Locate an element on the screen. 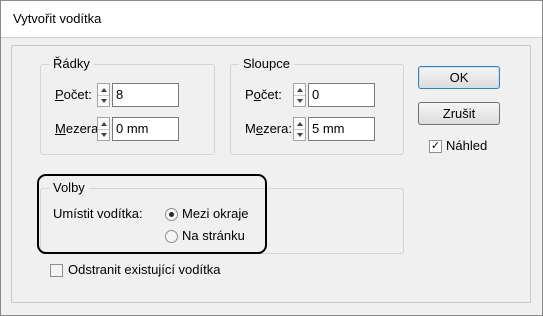 This screenshot has height=316, width=543. rows-gap-spinner is located at coordinates (103, 129).